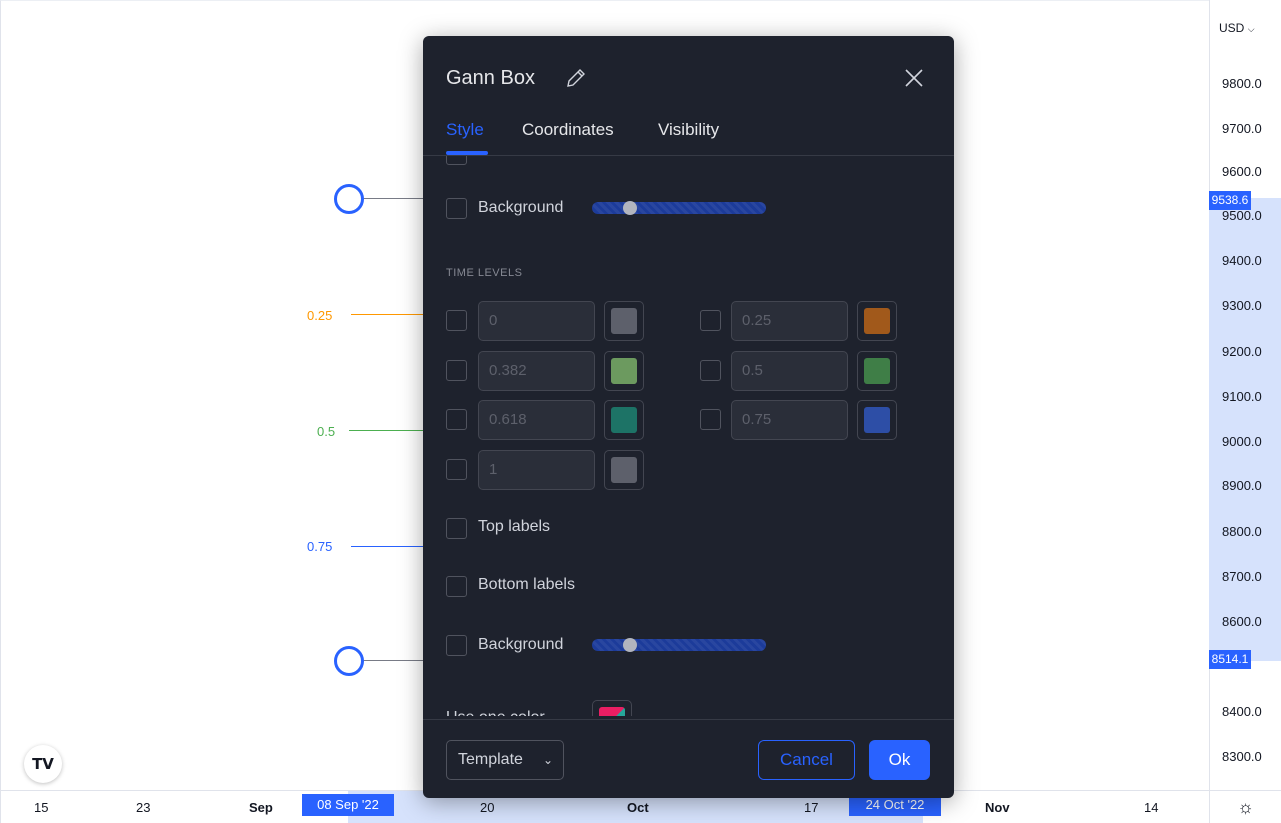 The image size is (1281, 823). I want to click on background-top-label: Background, so click(521, 207).